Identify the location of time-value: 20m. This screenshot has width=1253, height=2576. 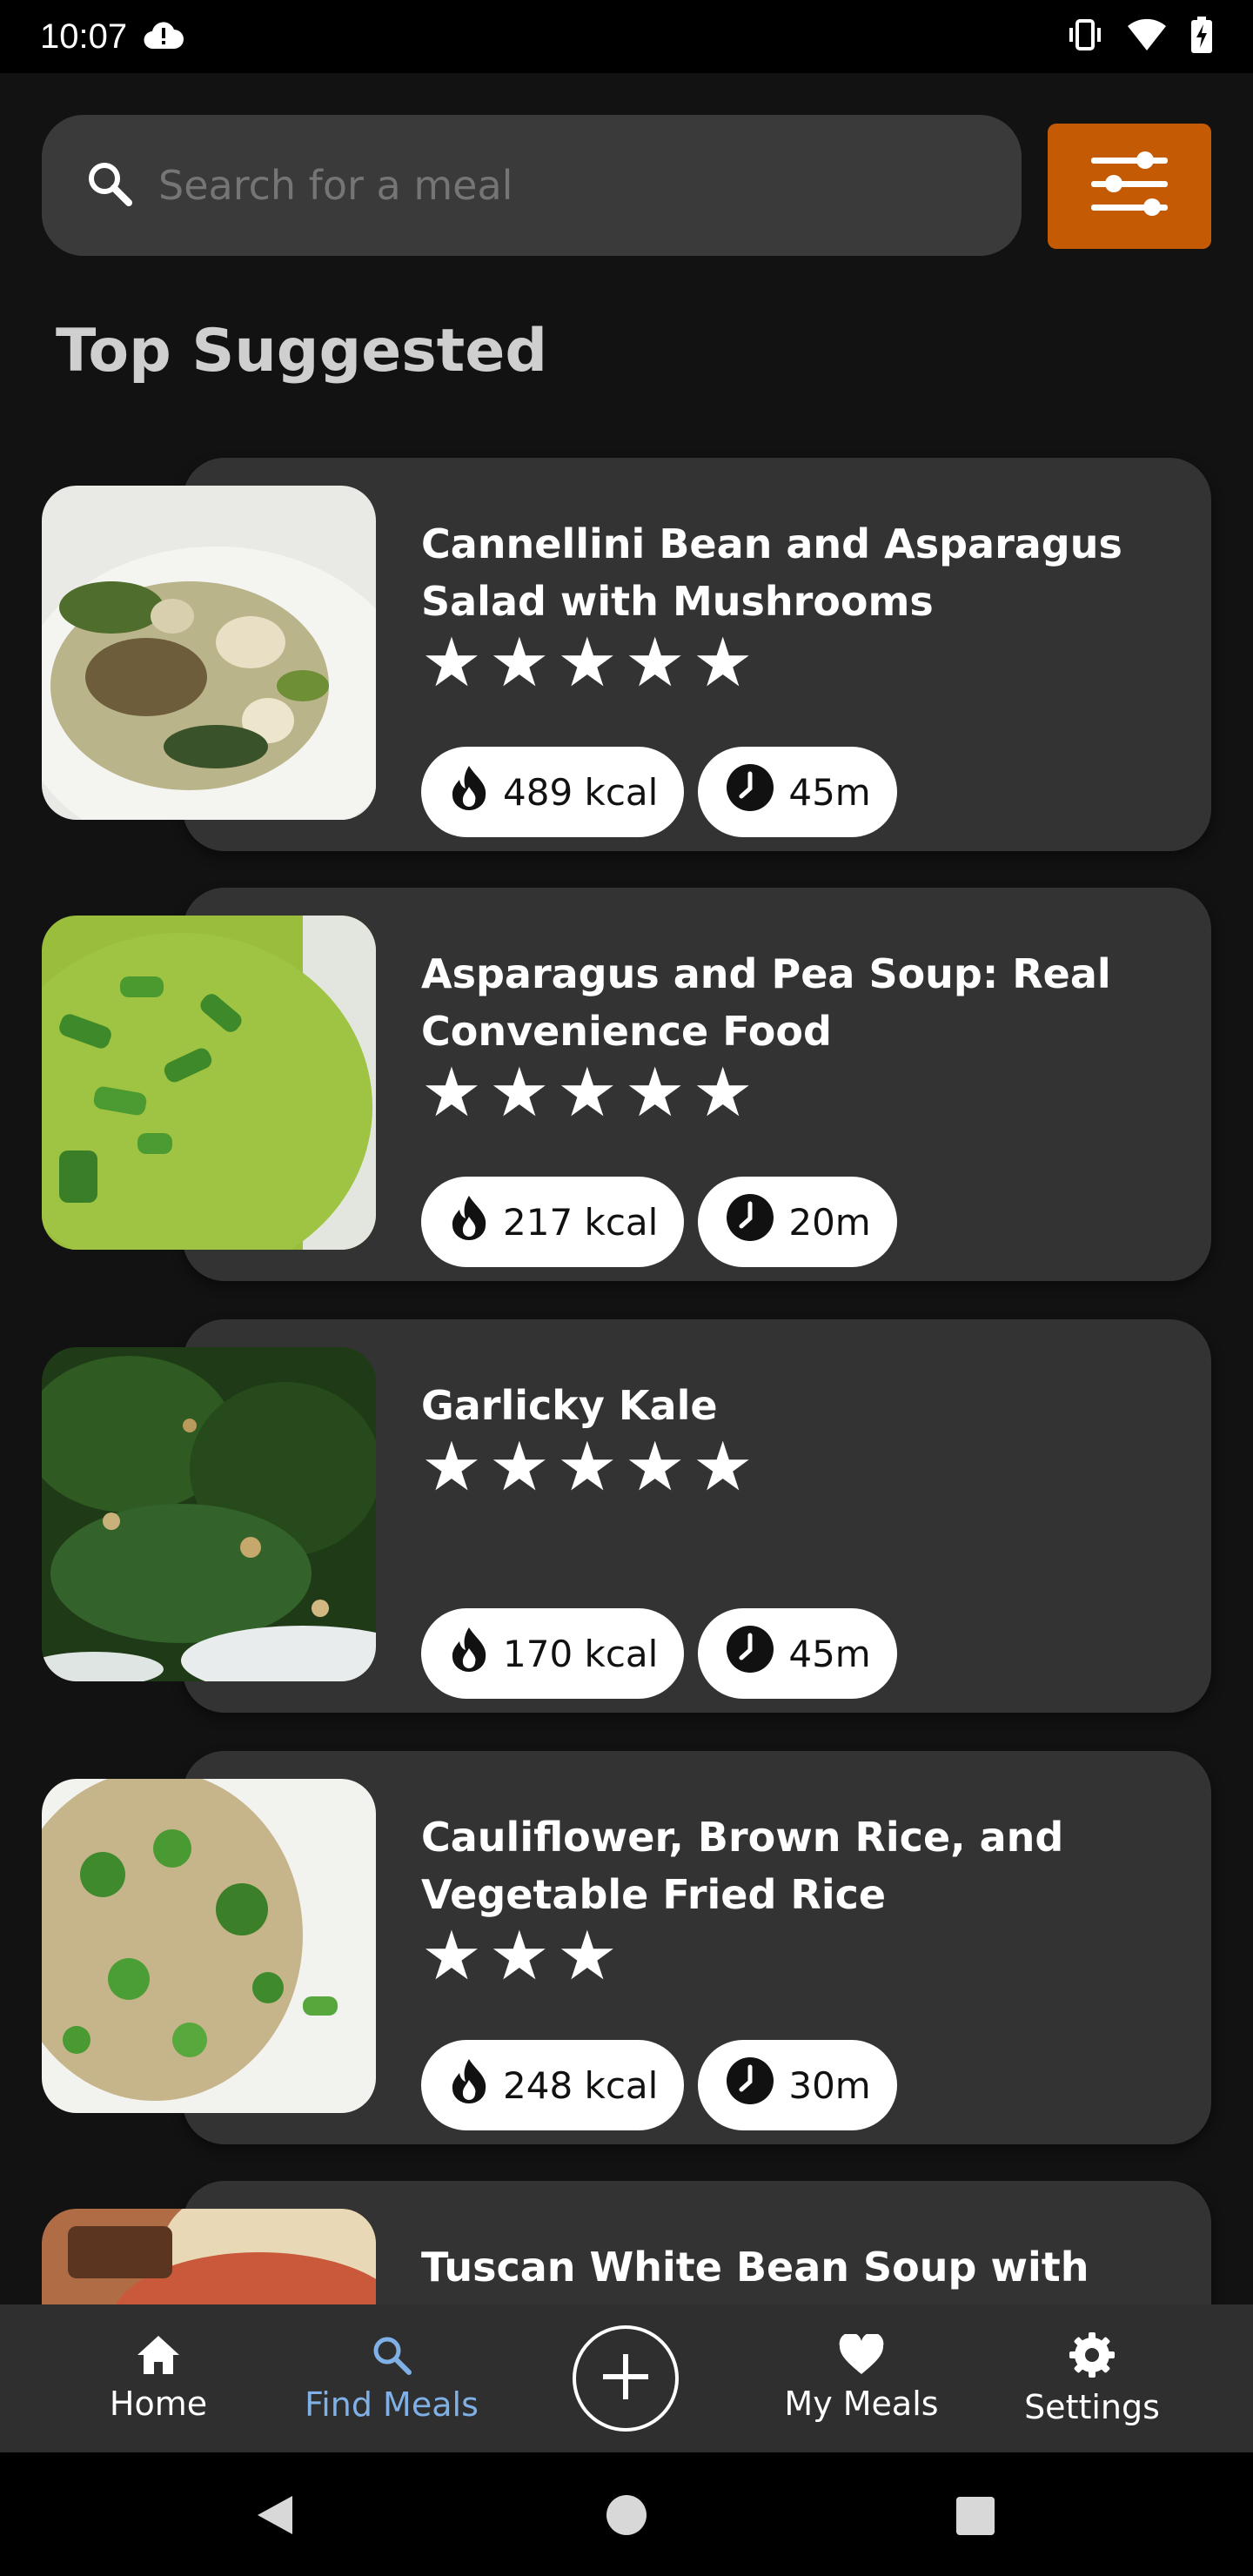
(829, 1222).